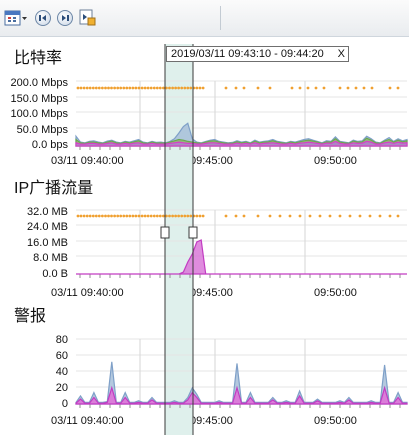  What do you see at coordinates (241, 257) in the screenshot?
I see `series-area` at bounding box center [241, 257].